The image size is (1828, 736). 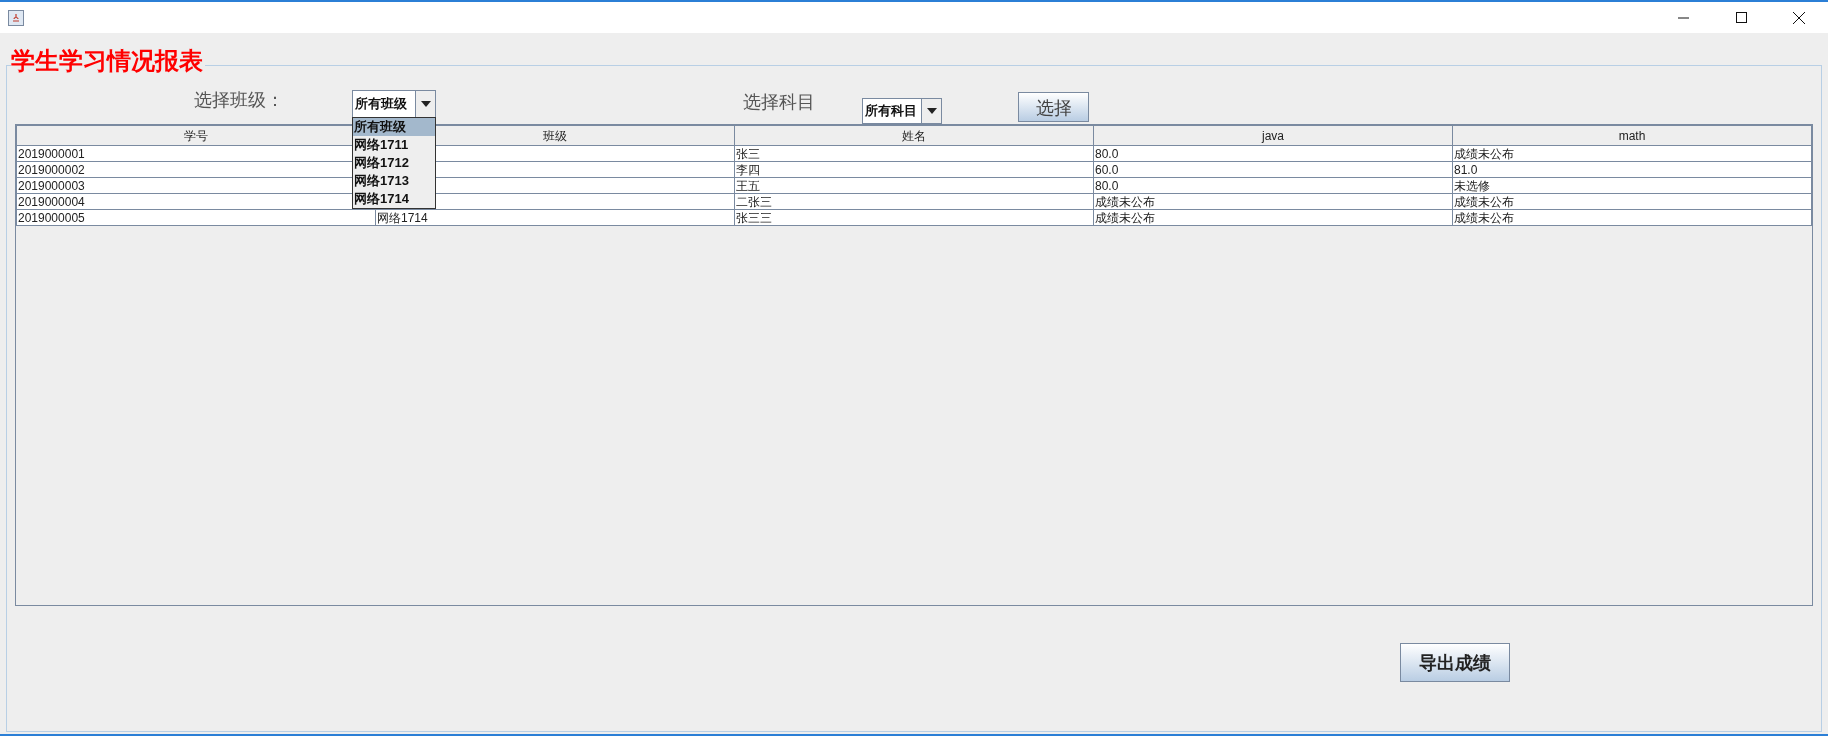 What do you see at coordinates (779, 102) in the screenshot?
I see `subject-label: 选择科目` at bounding box center [779, 102].